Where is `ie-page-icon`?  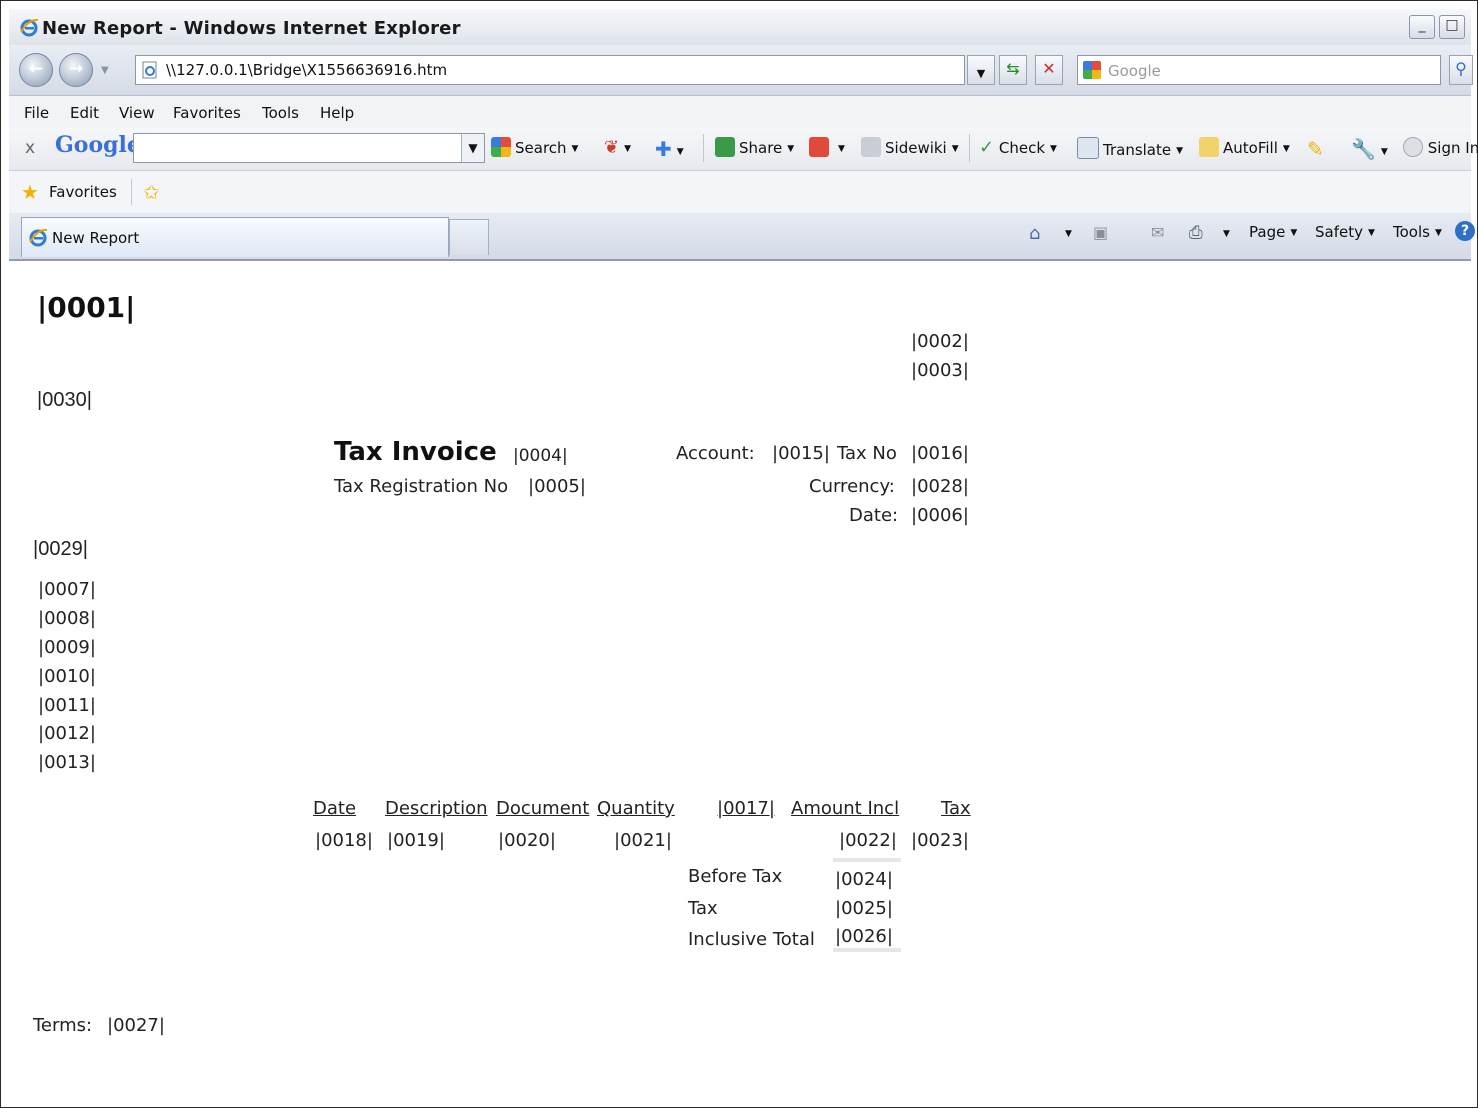 ie-page-icon is located at coordinates (38, 237).